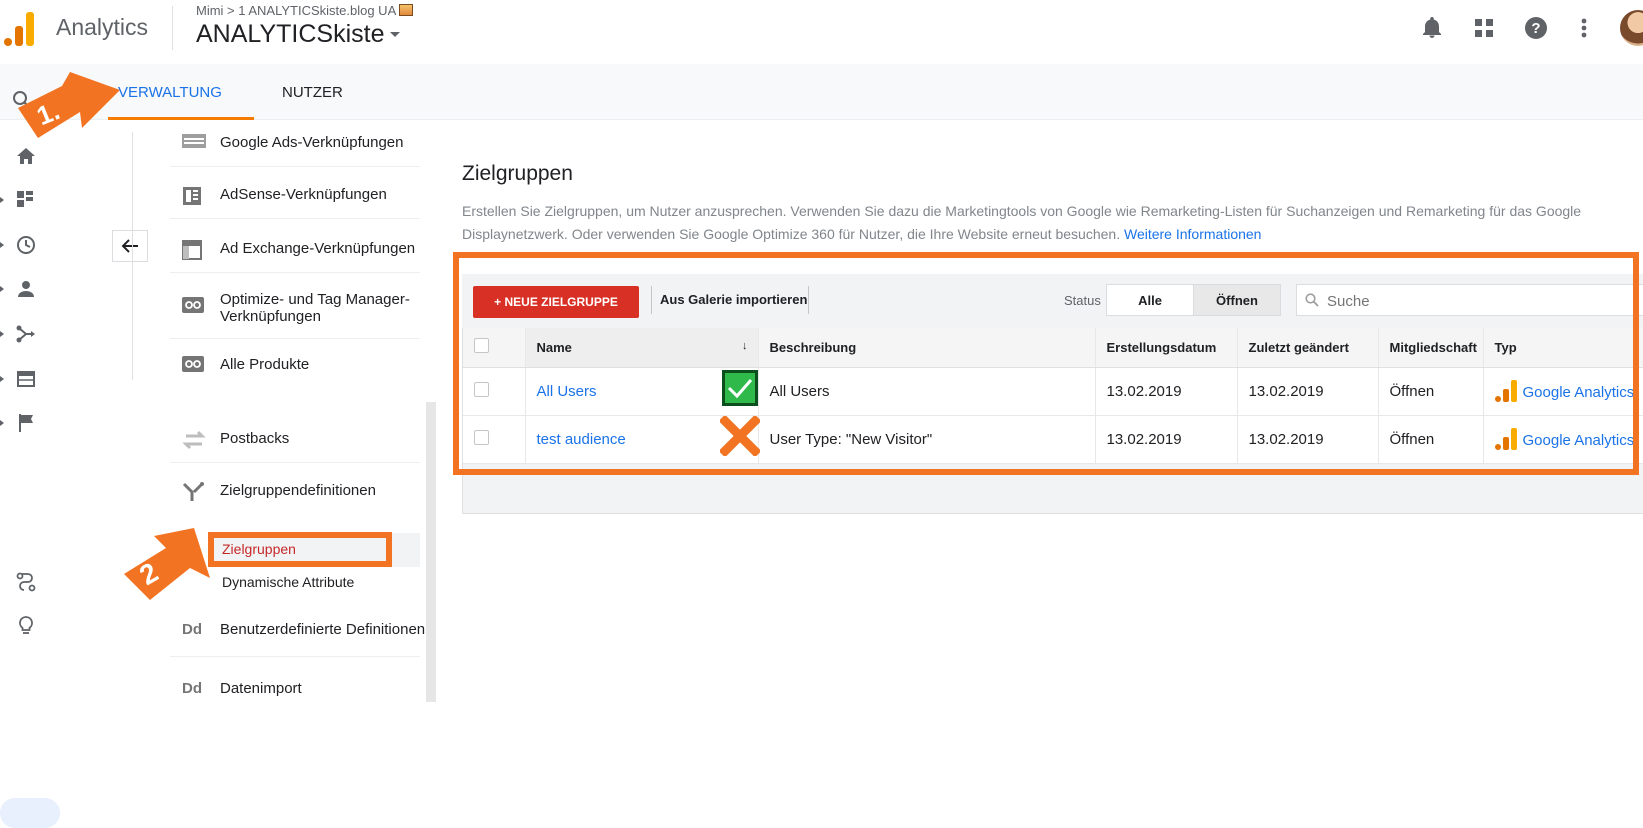 This screenshot has width=1643, height=828. Describe the element at coordinates (20, 28) in the screenshot. I see `analytics-logo-icon` at that location.